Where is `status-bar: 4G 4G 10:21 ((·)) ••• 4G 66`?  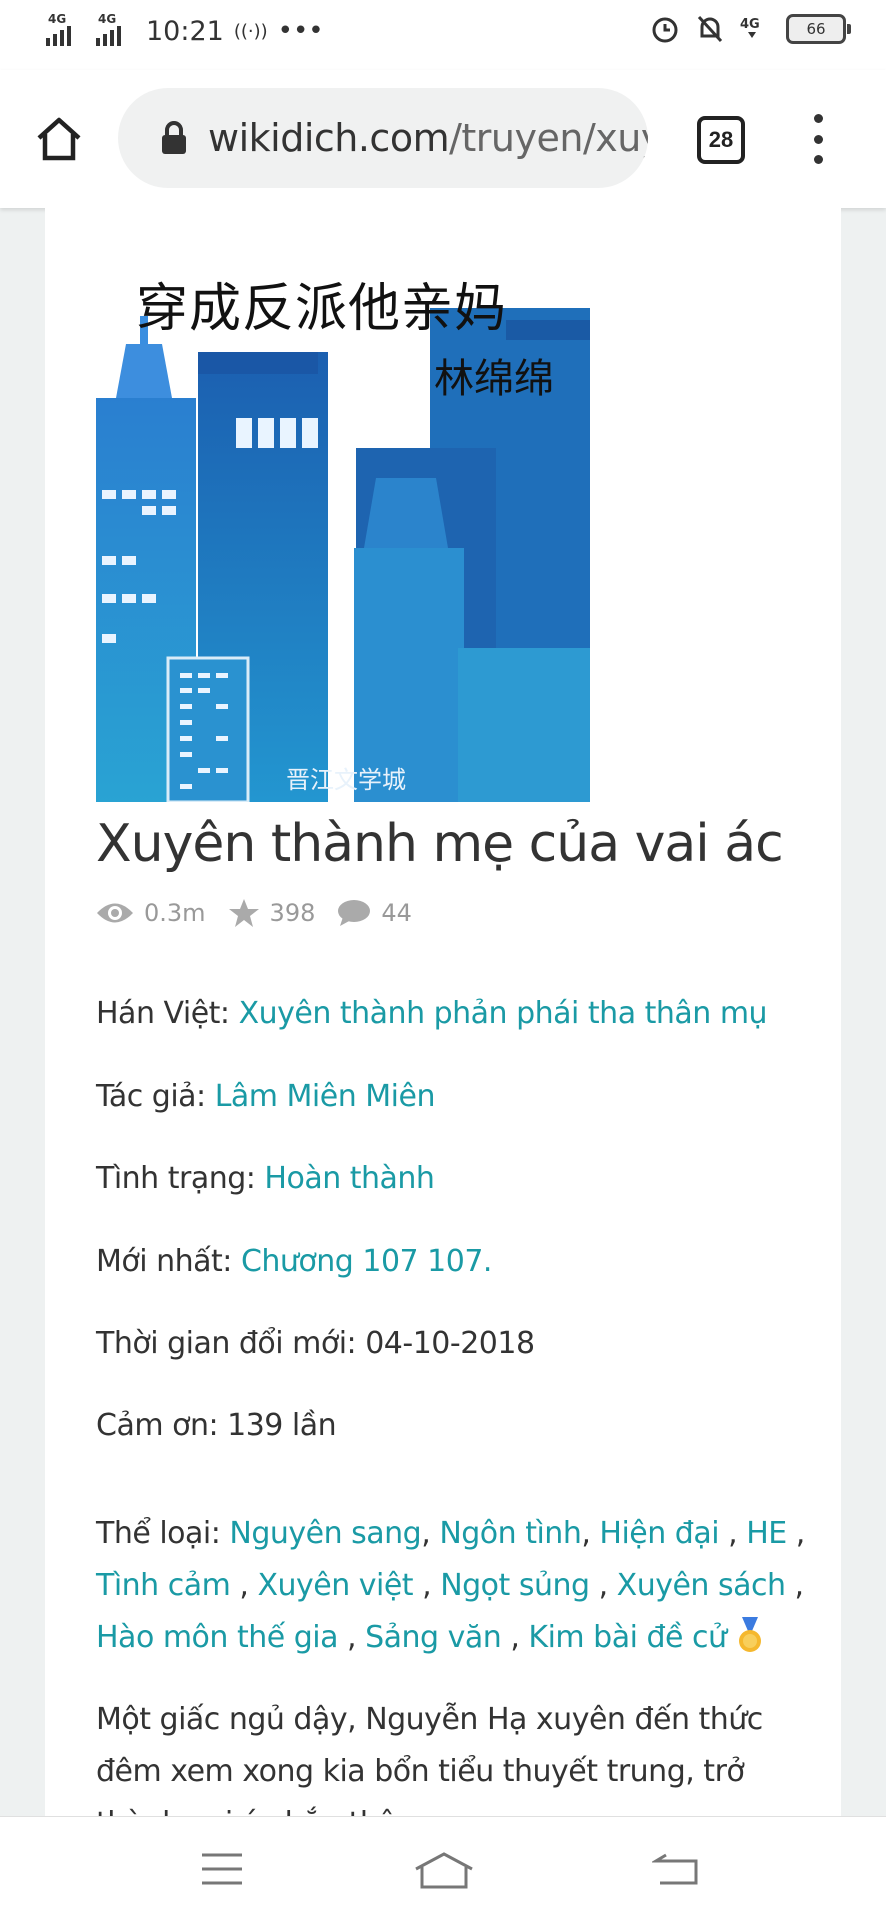
status-bar: 4G 4G 10:21 ((·)) ••• 4G 66 is located at coordinates (443, 35).